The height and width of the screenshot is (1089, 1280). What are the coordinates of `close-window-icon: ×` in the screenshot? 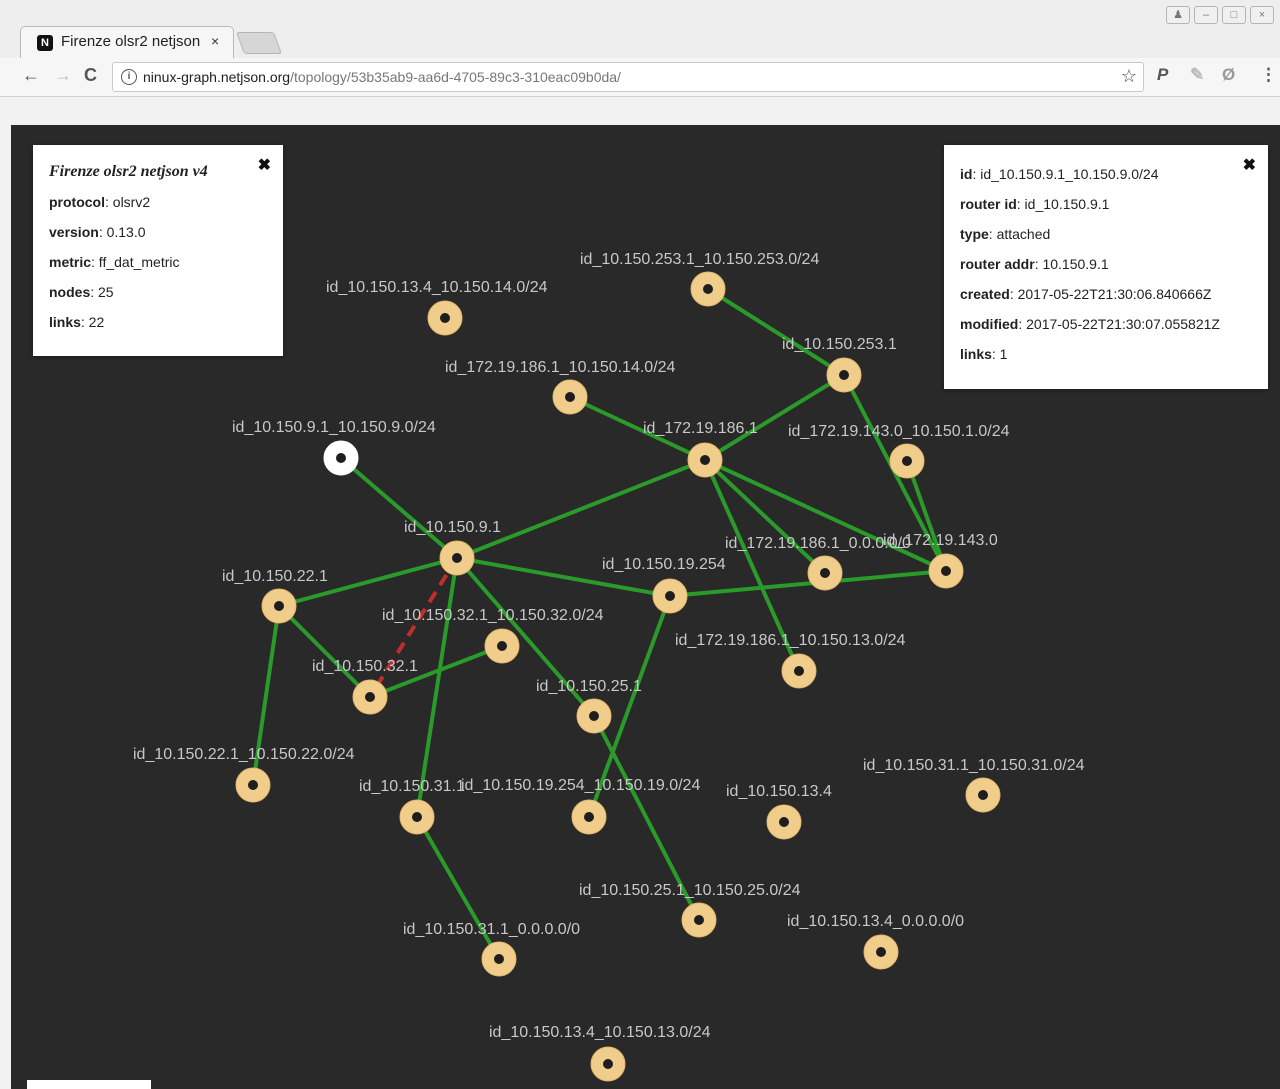 It's located at (1262, 15).